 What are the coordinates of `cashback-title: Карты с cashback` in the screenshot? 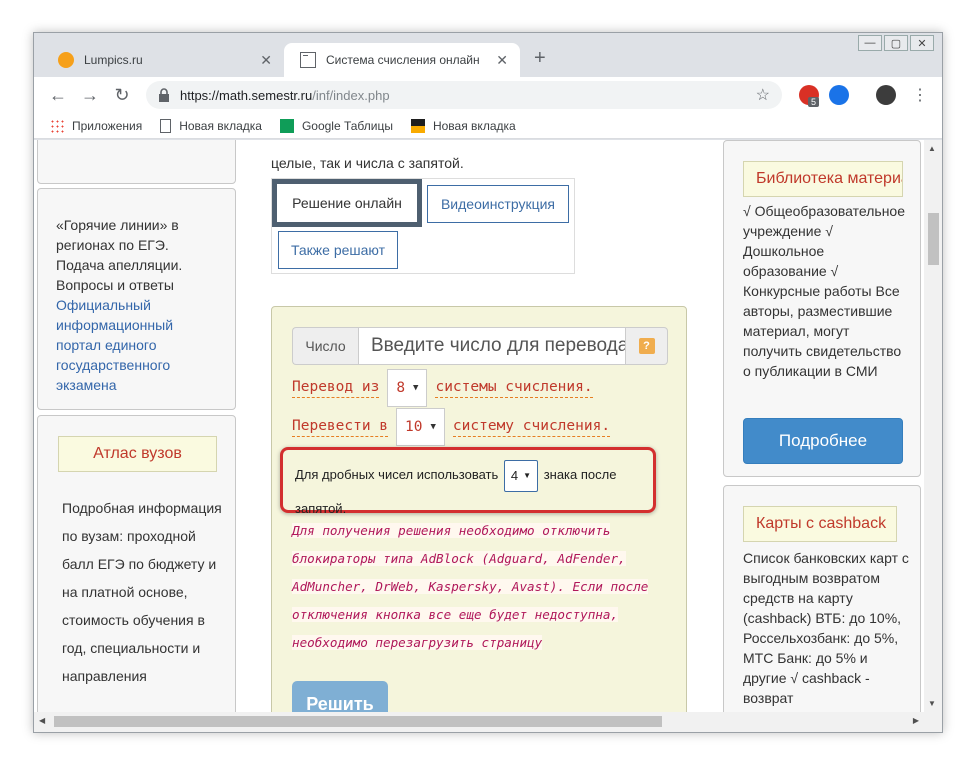 It's located at (820, 524).